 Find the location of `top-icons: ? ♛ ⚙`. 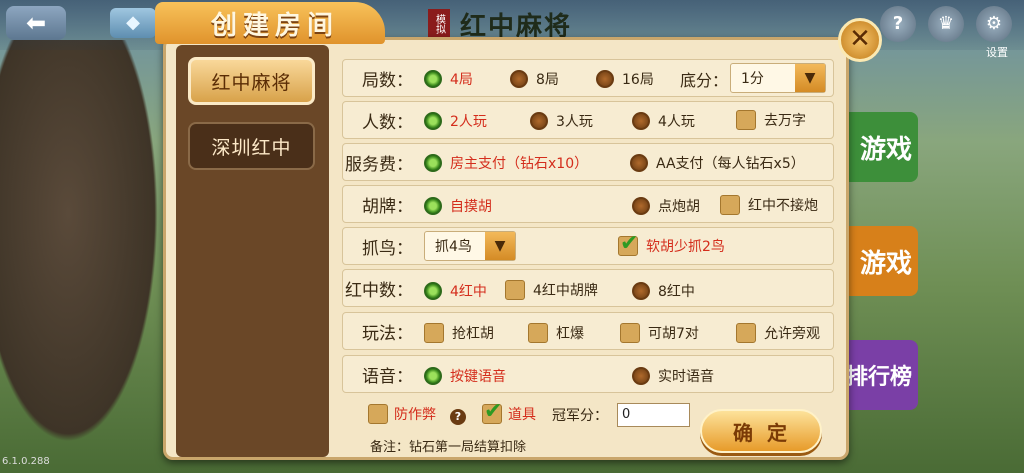

top-icons: ? ♛ ⚙ is located at coordinates (946, 24).